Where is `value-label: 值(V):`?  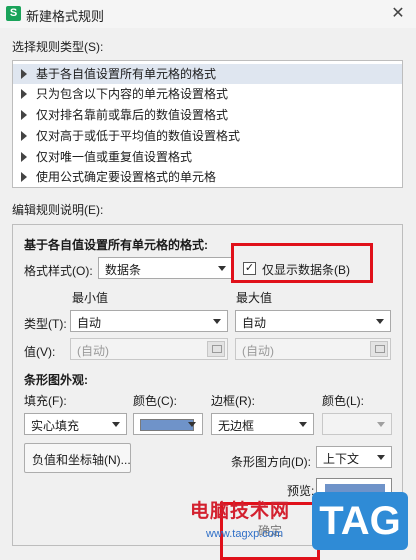 value-label: 值(V): is located at coordinates (40, 352).